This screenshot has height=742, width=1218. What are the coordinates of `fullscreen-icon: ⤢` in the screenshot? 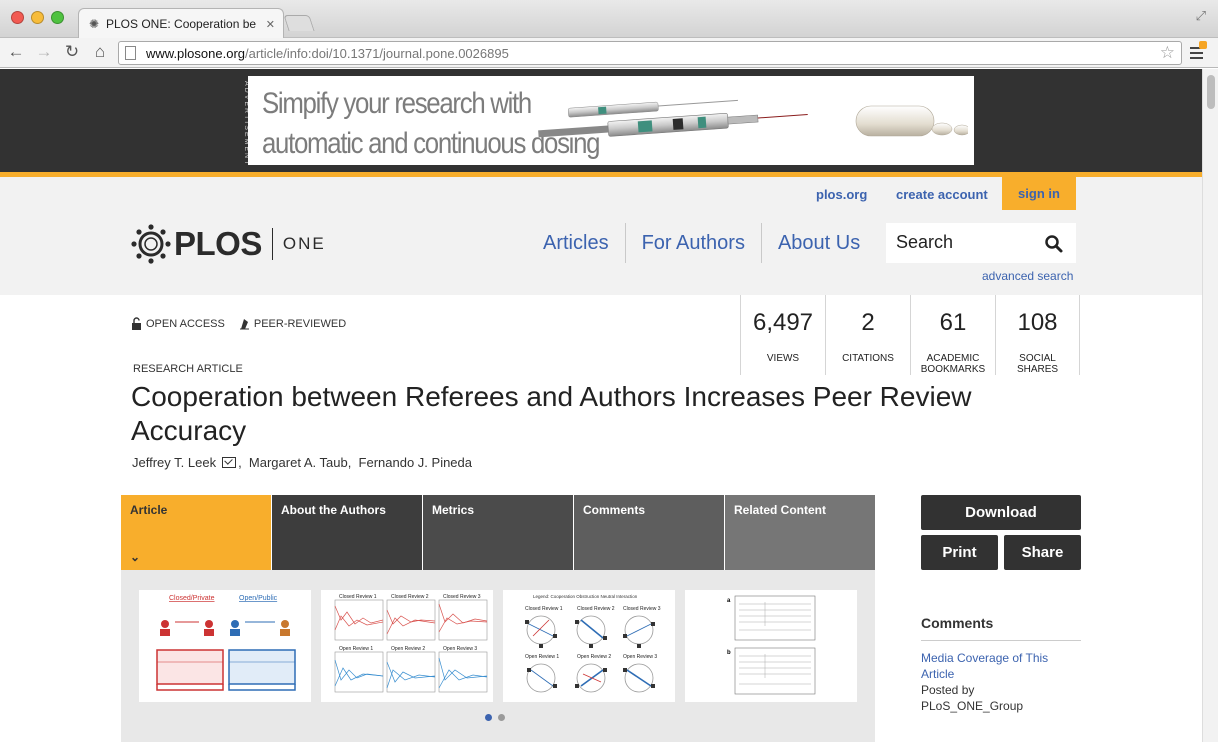 It's located at (1201, 16).